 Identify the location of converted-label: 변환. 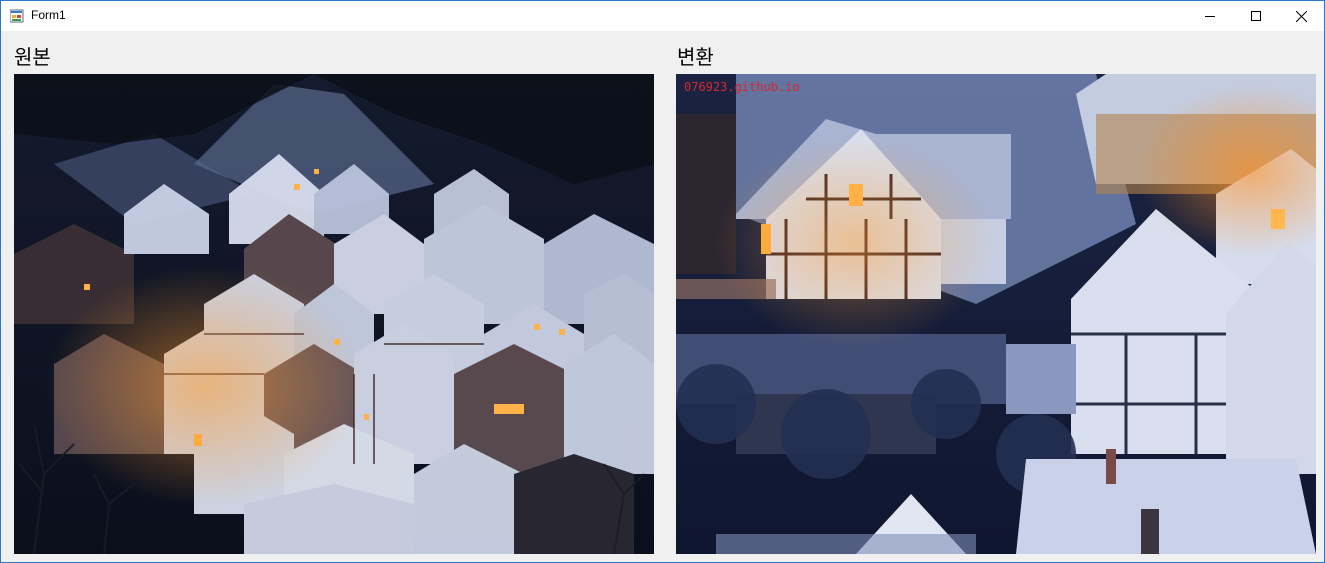
(695, 57).